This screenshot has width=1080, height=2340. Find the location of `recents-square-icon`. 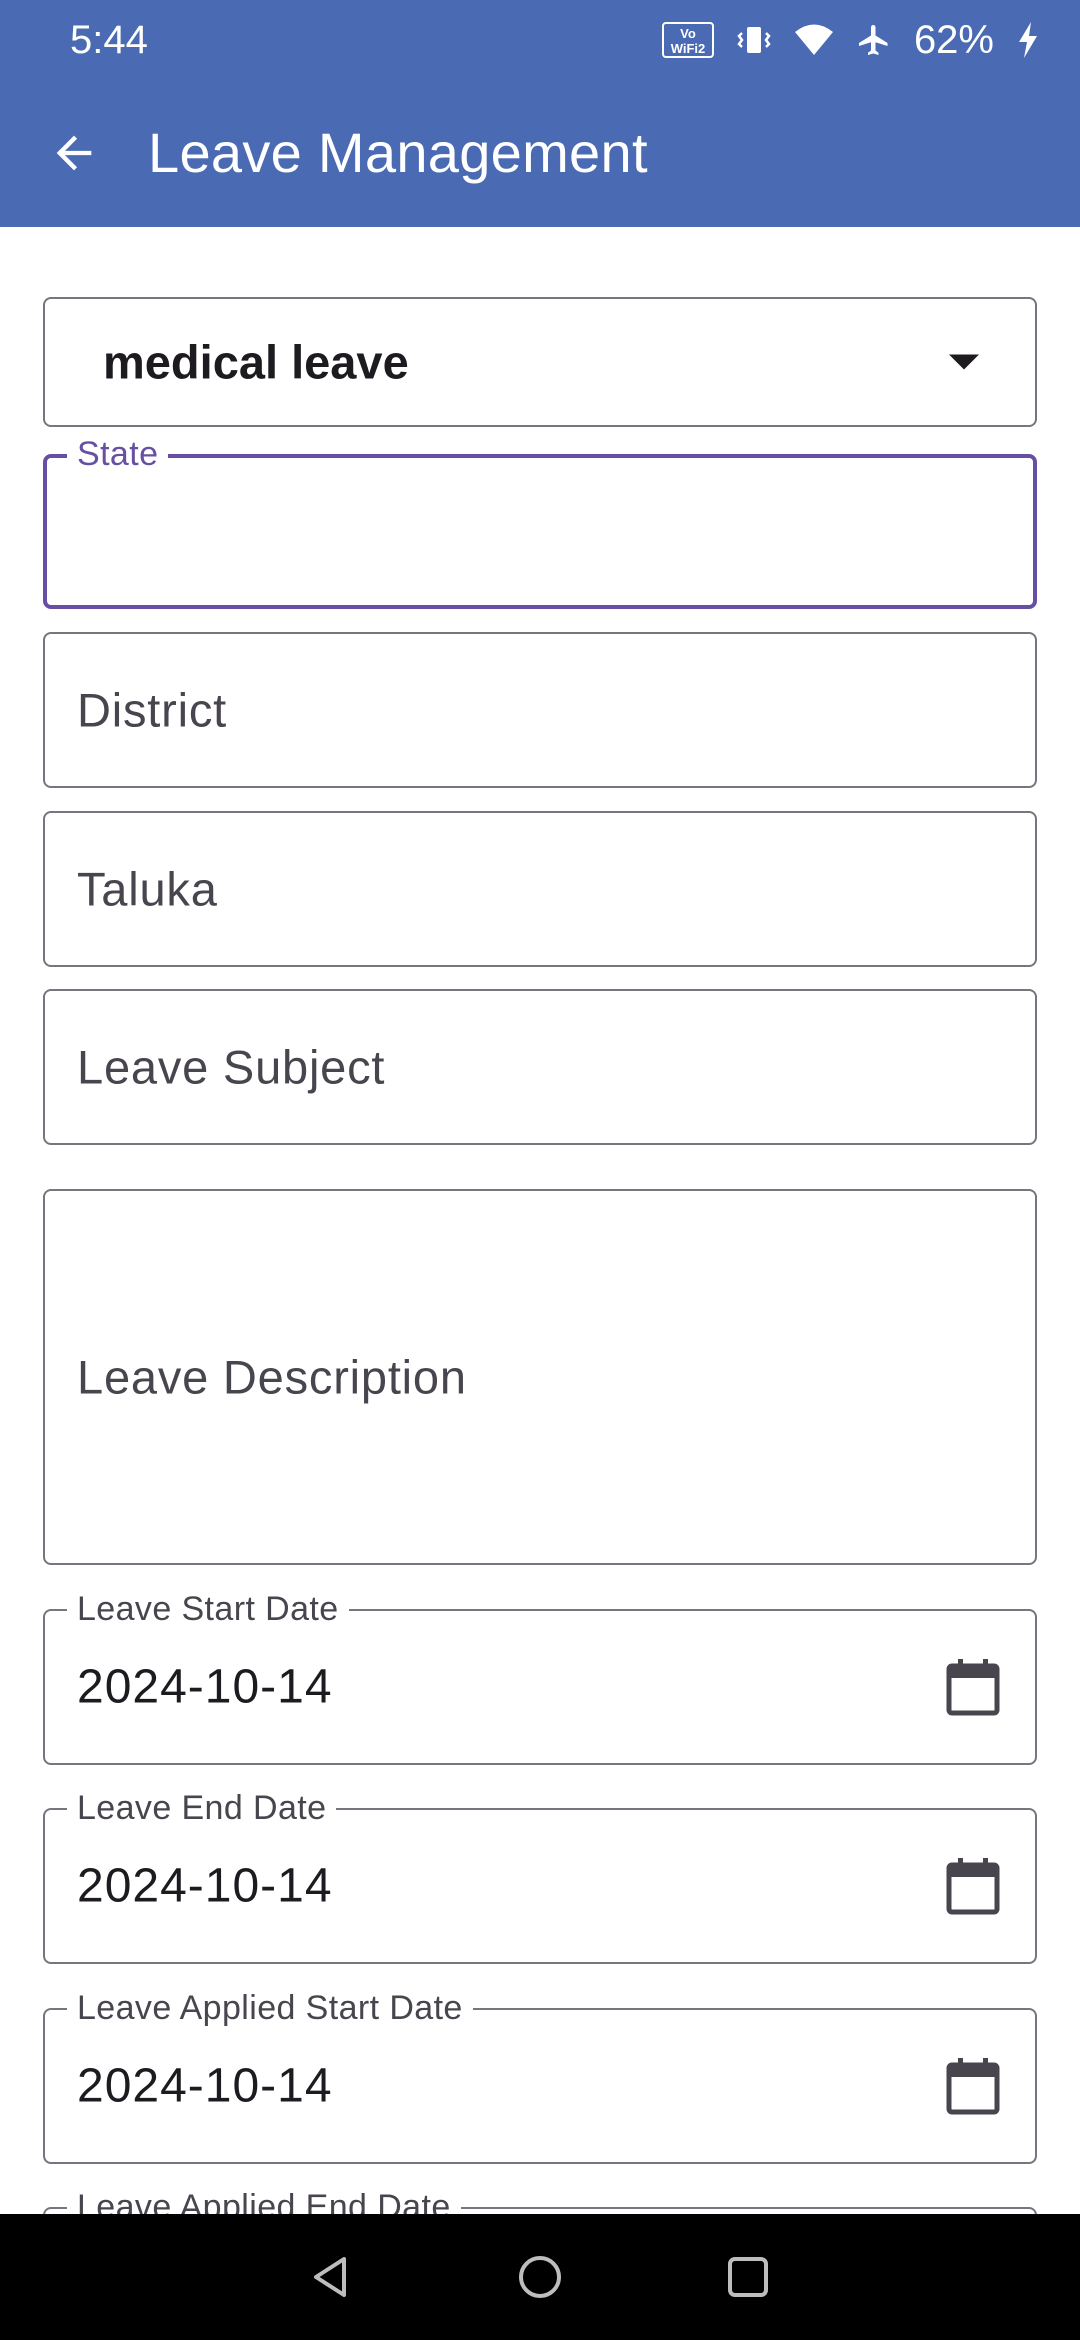

recents-square-icon is located at coordinates (748, 2277).